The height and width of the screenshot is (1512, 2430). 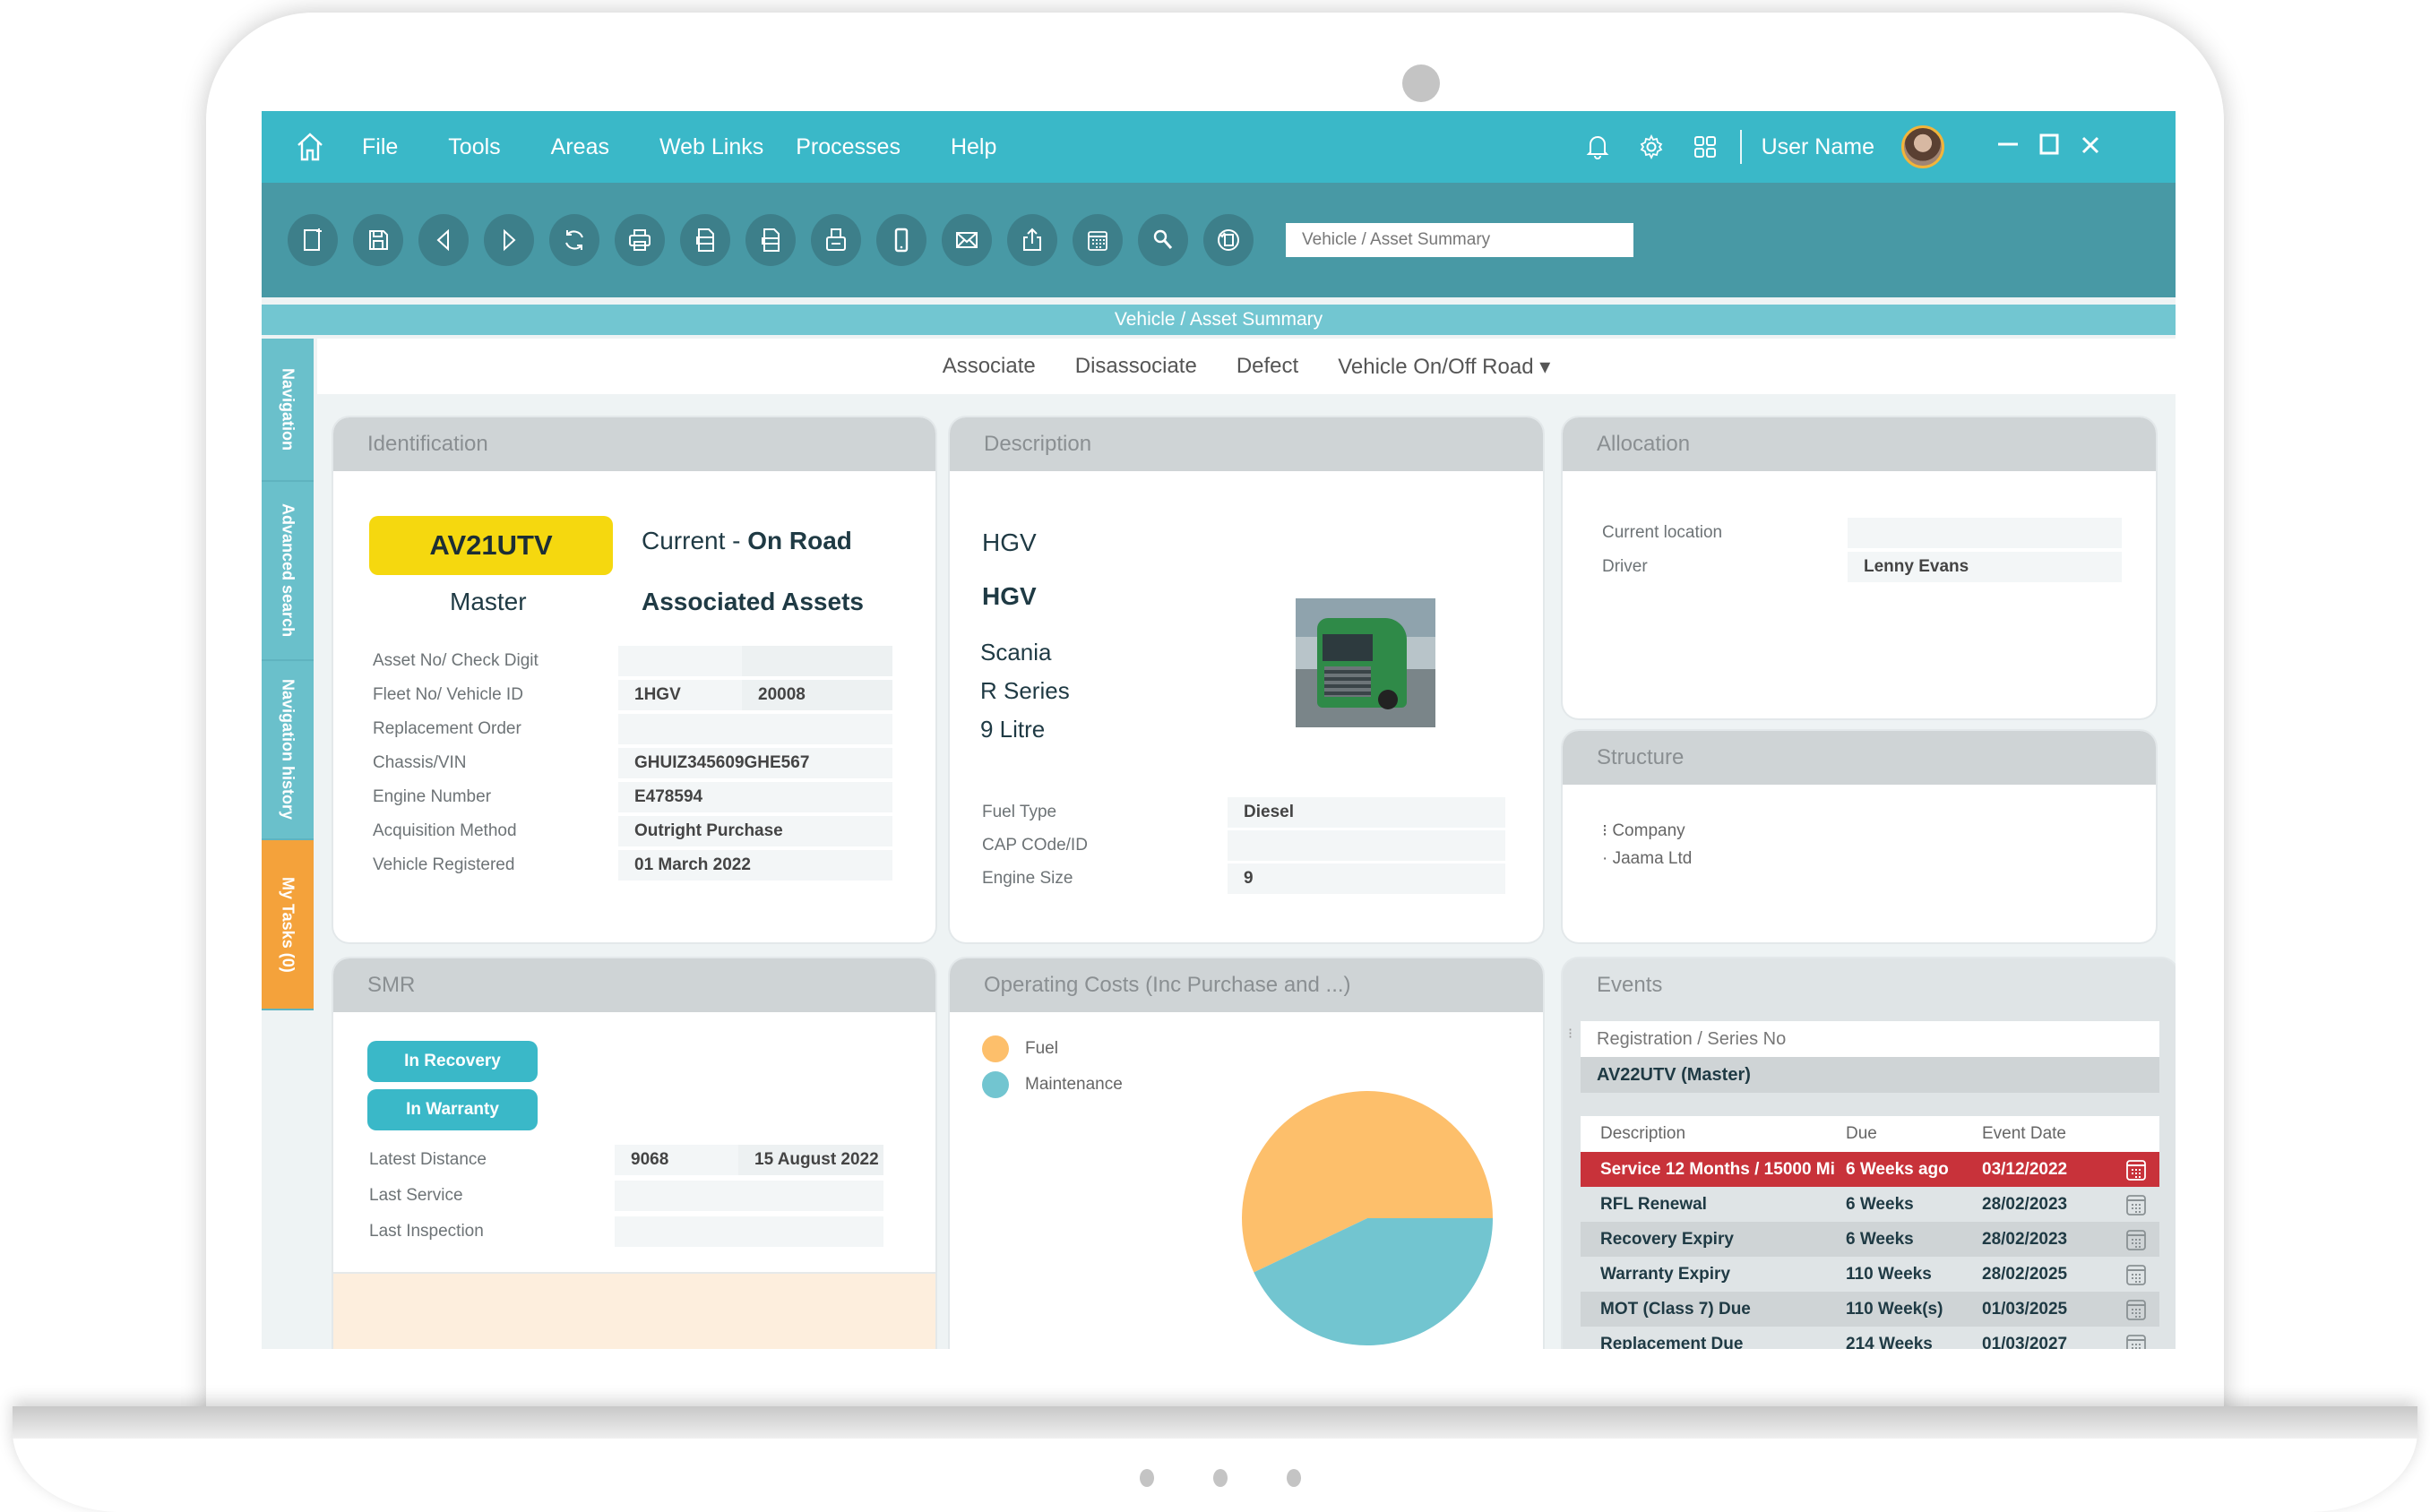 I want to click on tree-node-company: ⁝ Company, so click(x=1643, y=831).